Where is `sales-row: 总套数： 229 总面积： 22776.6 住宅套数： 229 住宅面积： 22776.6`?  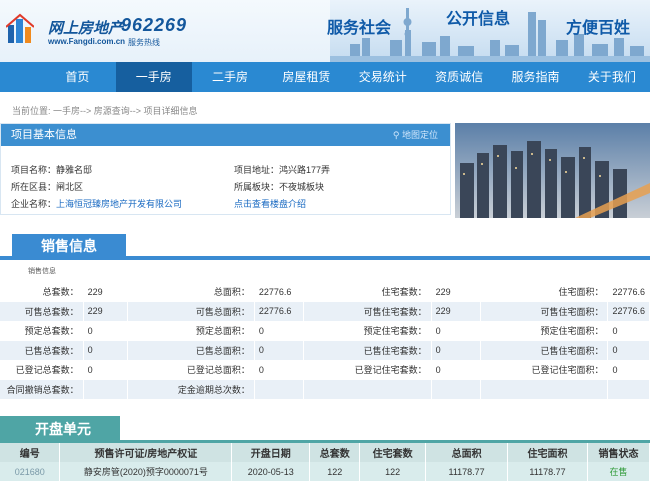 sales-row: 总套数： 229 总面积： 22776.6 住宅套数： 229 住宅面积： 22776.6 is located at coordinates (325, 292).